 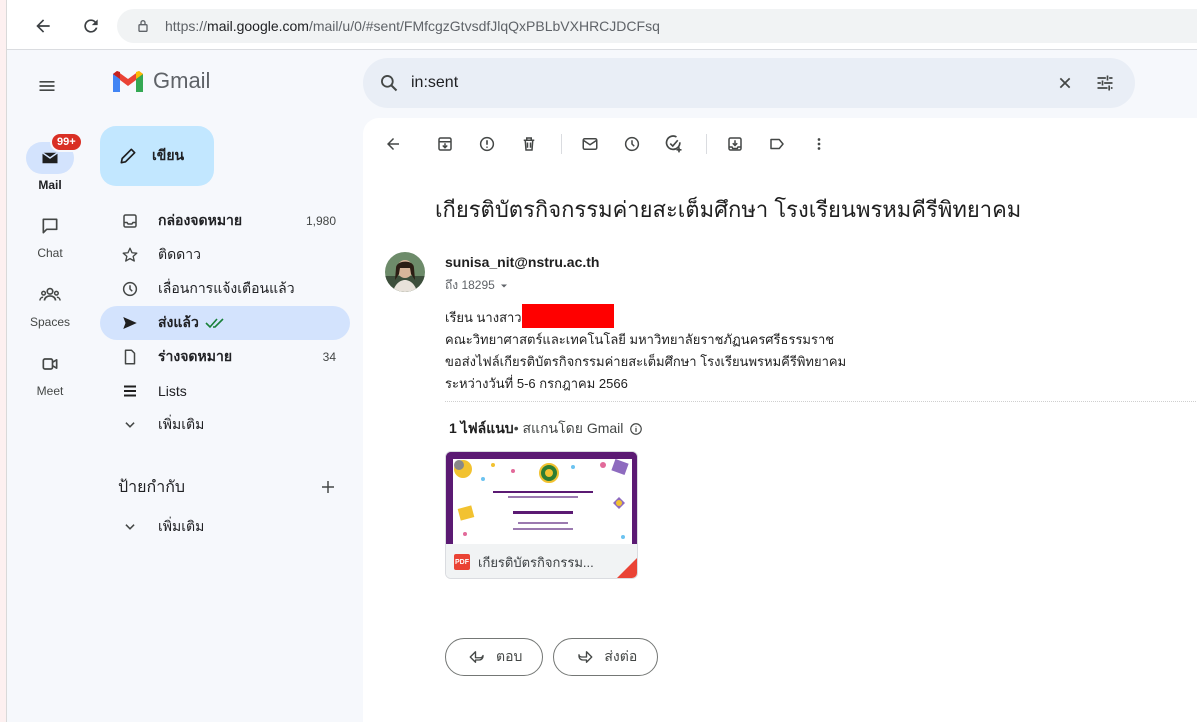 I want to click on search-bar: in:sent, so click(x=749, y=83).